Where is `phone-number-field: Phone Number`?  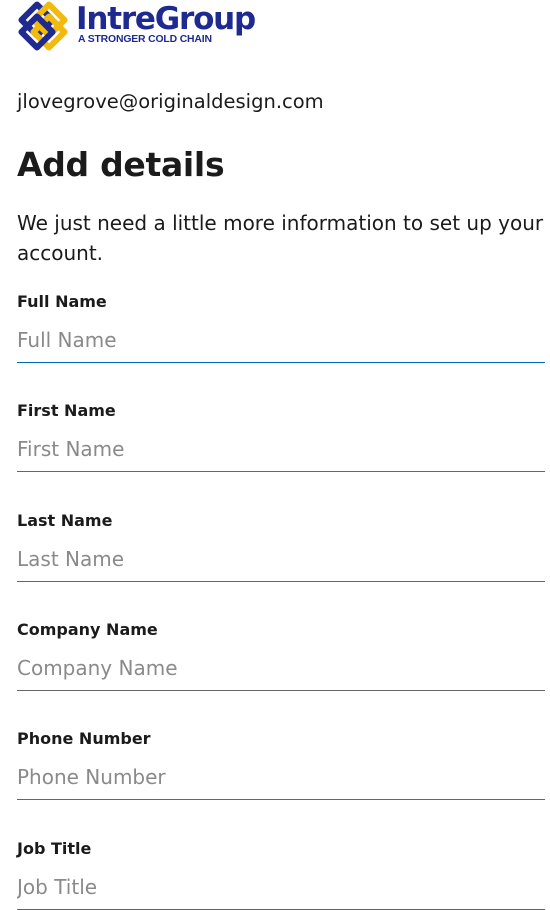
phone-number-field: Phone Number is located at coordinates (281, 764).